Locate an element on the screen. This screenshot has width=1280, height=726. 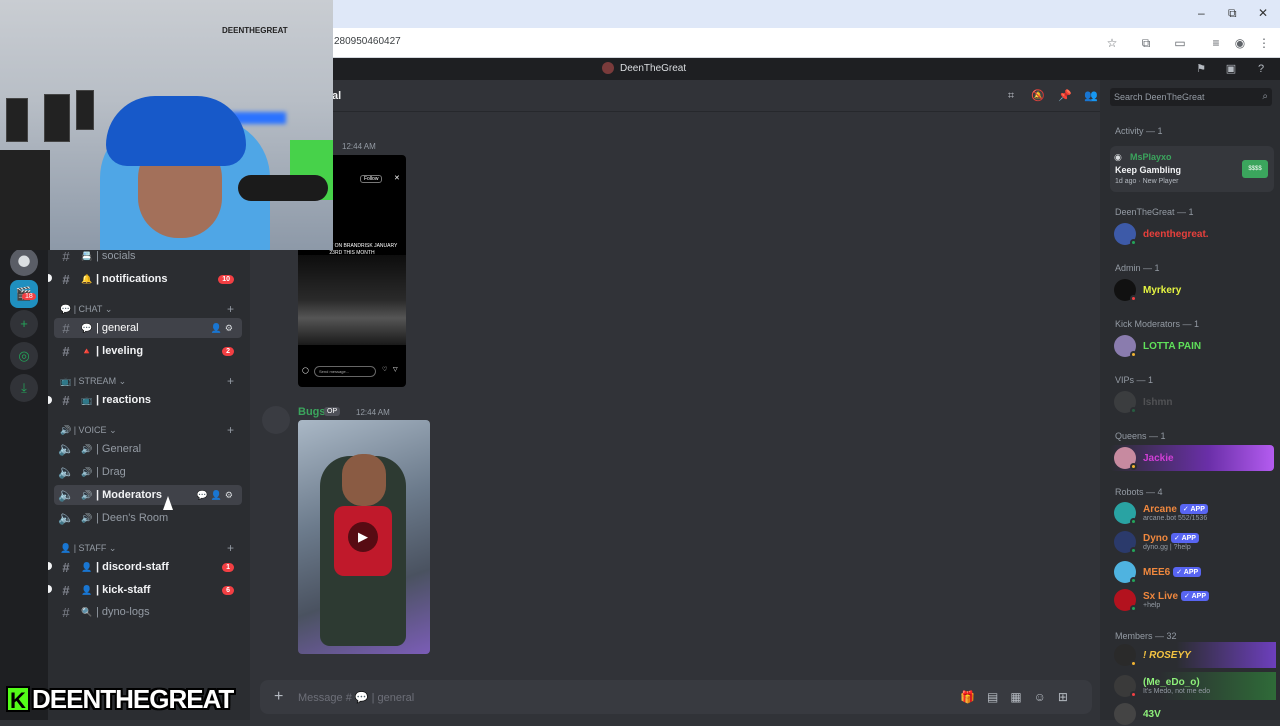
mute-bell-icon: 🔕 is located at coordinates (1038, 96).